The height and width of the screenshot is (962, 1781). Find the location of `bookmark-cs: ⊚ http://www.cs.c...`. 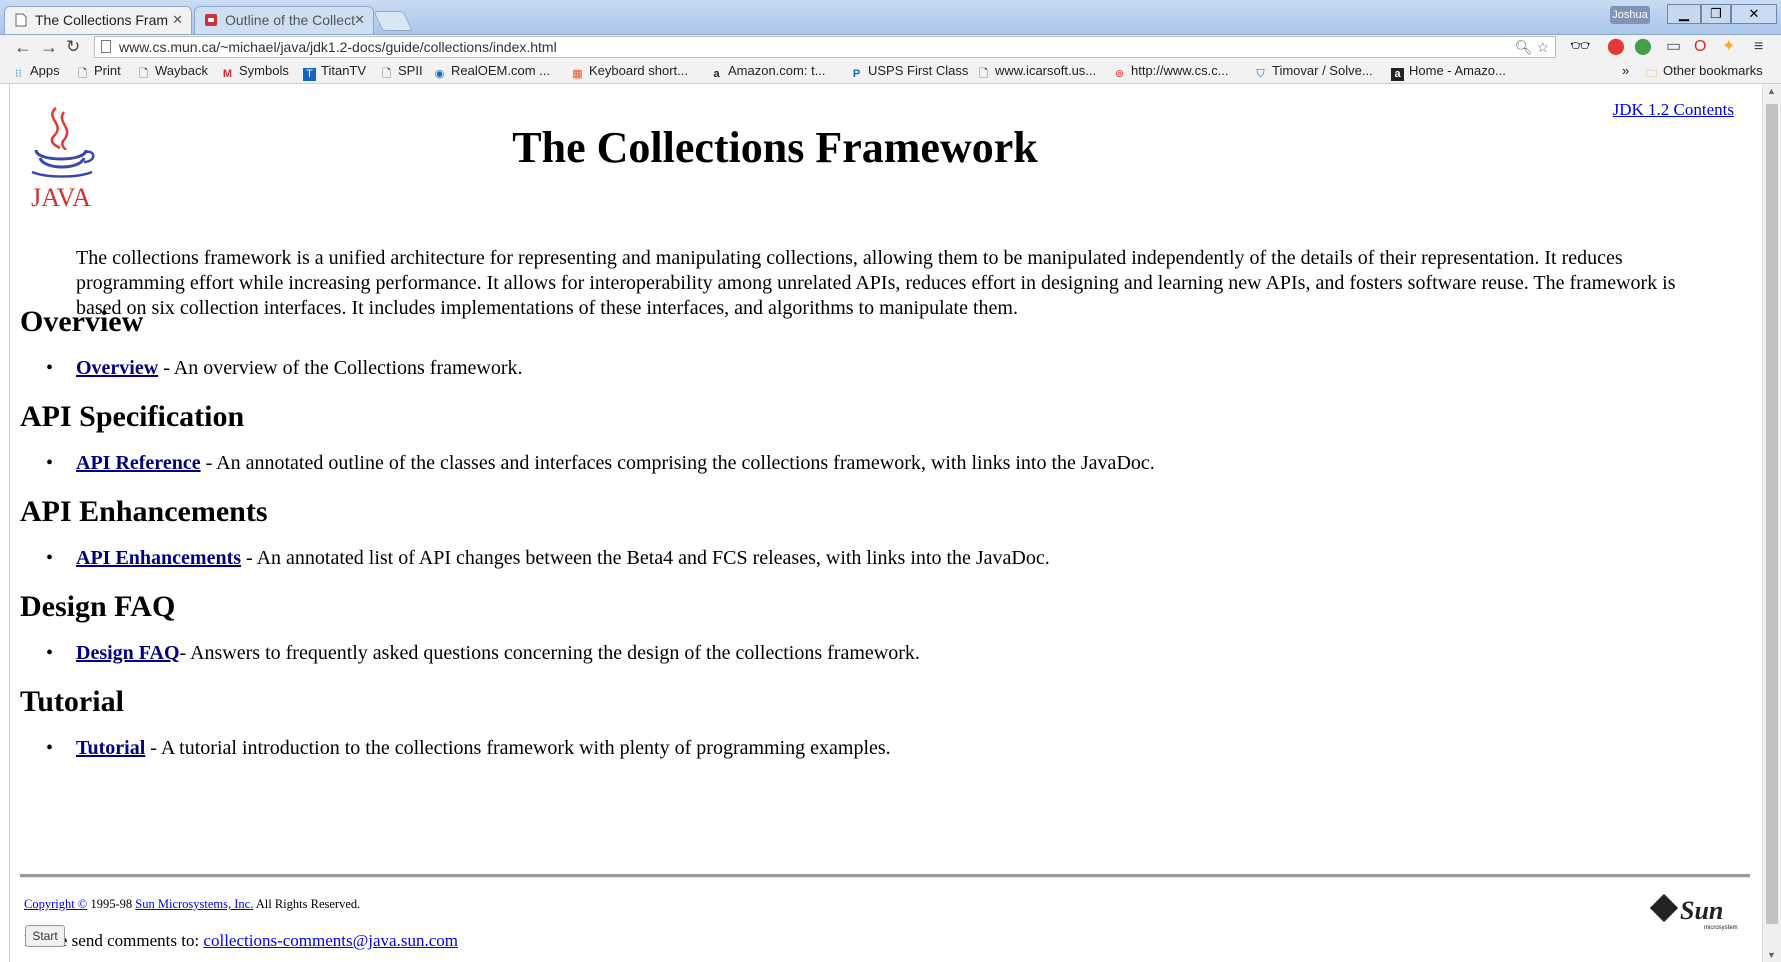

bookmark-cs: ⊚ http://www.cs.c... is located at coordinates (1171, 71).